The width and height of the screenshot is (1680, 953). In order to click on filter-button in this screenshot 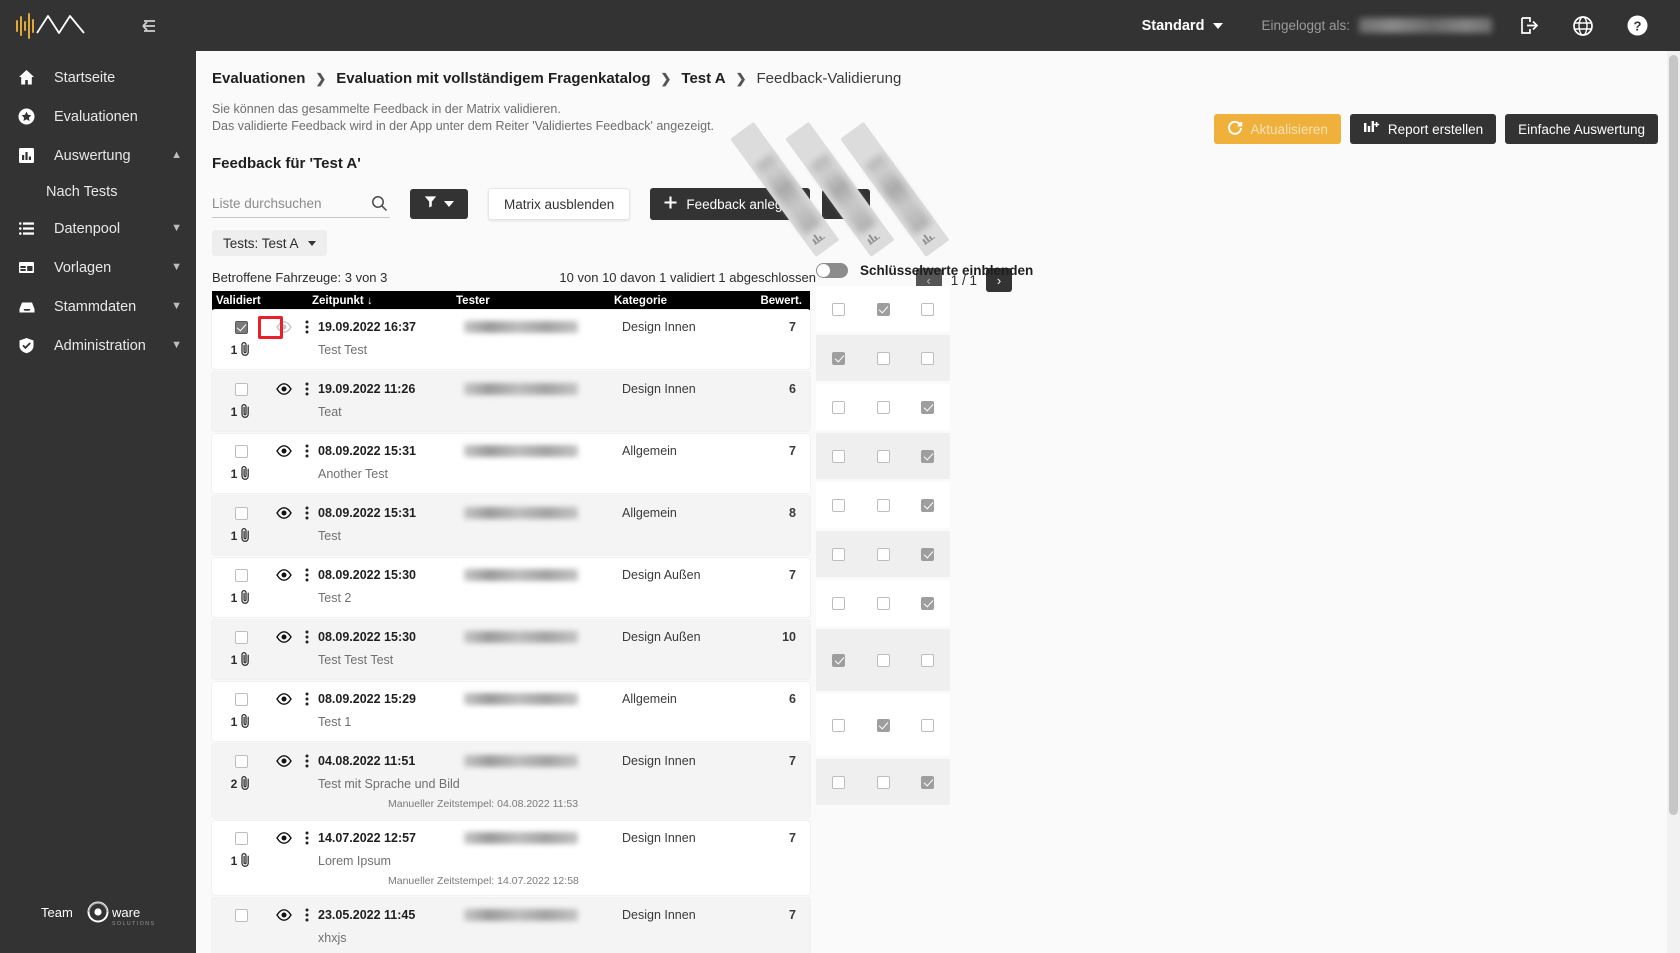, I will do `click(439, 204)`.